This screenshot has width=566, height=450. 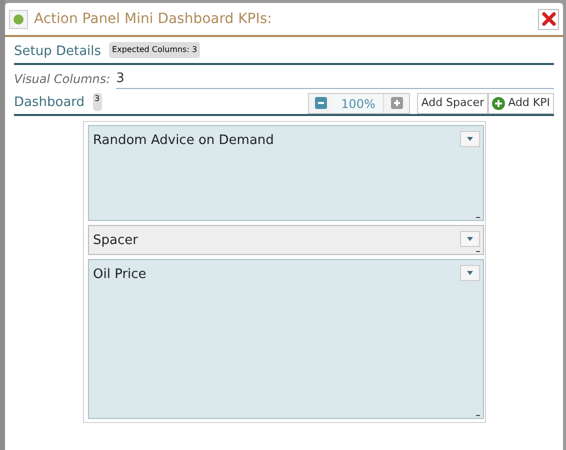 What do you see at coordinates (58, 52) in the screenshot?
I see `section-heading: Setup Details` at bounding box center [58, 52].